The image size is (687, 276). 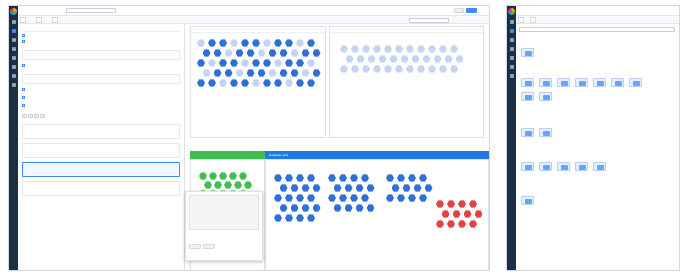 I want to click on nav-dashboards-icon, so click(x=511, y=31).